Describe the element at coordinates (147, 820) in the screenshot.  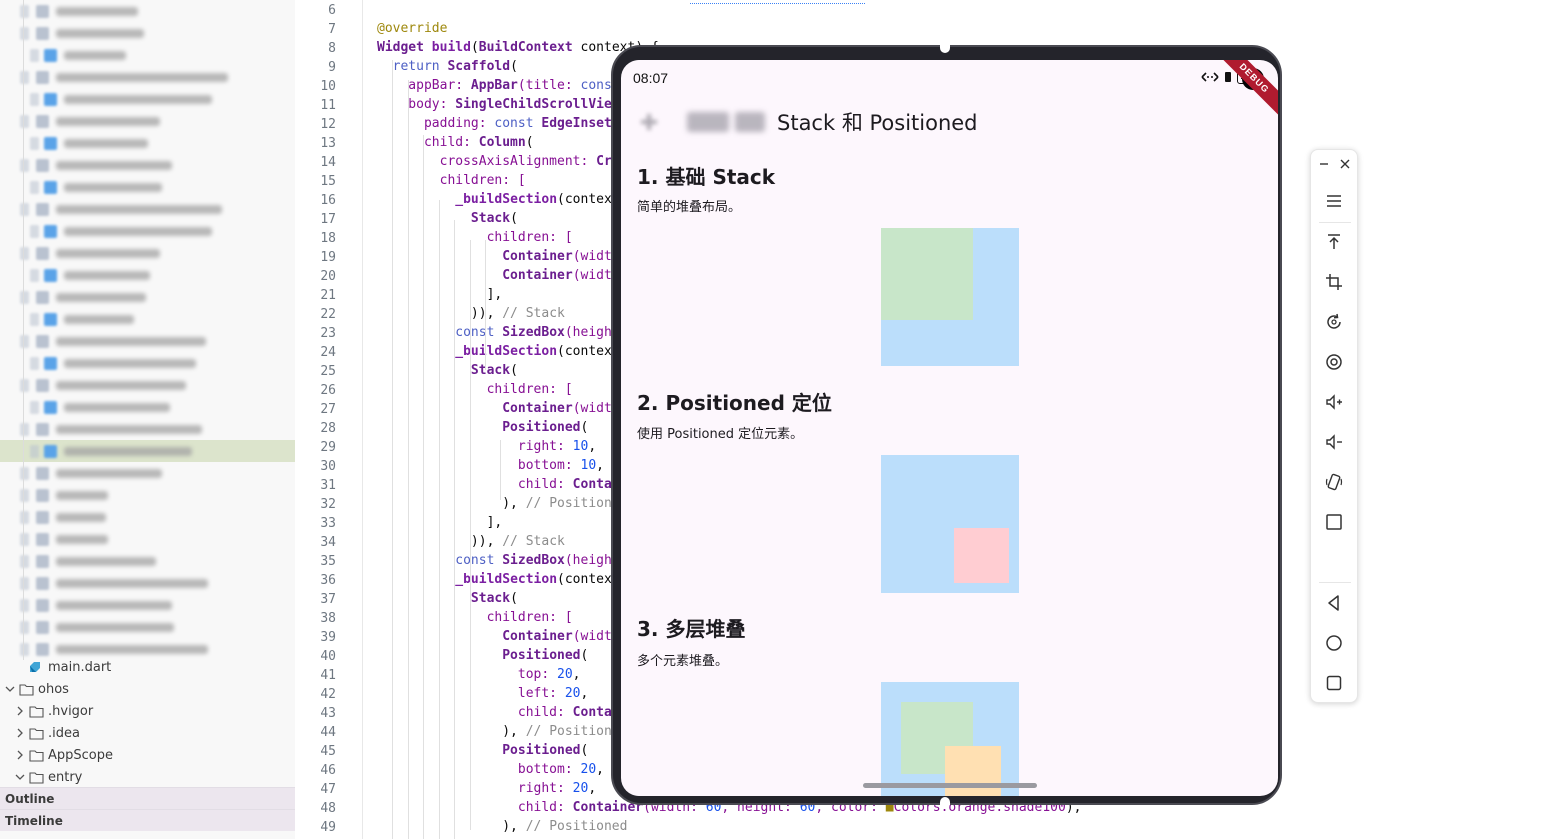
I see `timeline-panel-header: Timeline` at that location.